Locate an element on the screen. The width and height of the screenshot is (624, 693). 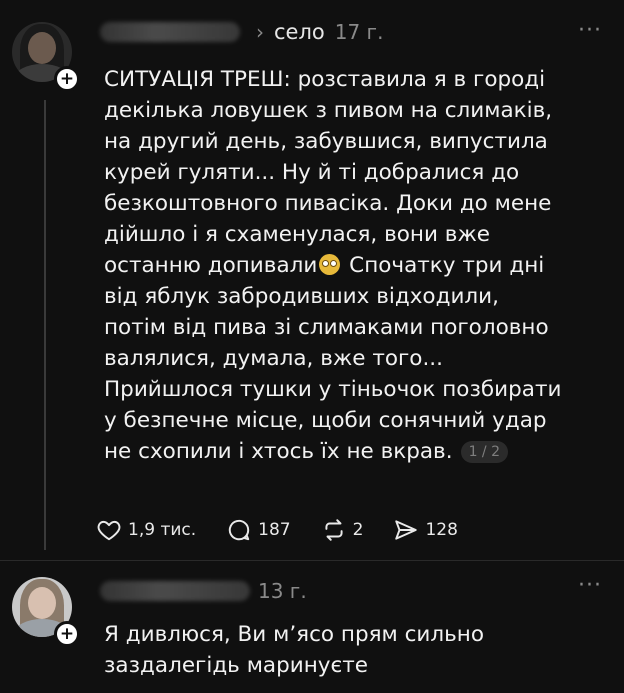
like-button: 1,9 тис. is located at coordinates (146, 530).